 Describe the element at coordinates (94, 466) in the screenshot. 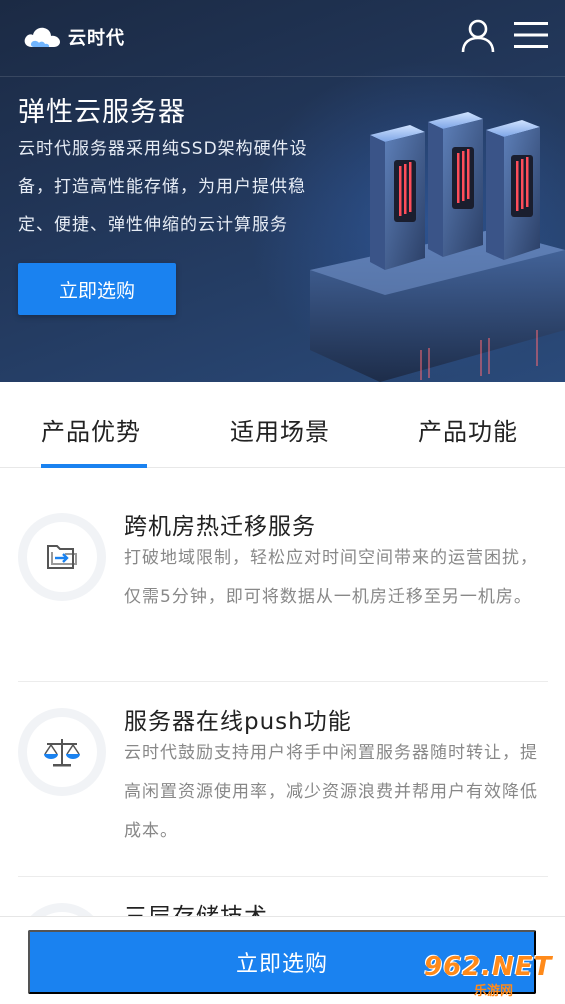

I see `tab-active-indicator` at that location.